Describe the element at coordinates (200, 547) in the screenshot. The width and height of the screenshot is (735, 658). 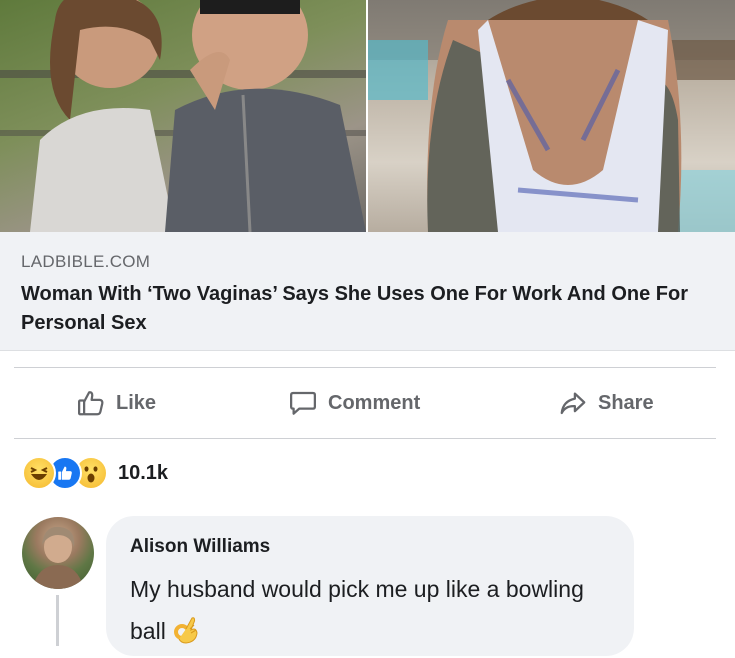
I see `comment-author: Alison Williams` at that location.